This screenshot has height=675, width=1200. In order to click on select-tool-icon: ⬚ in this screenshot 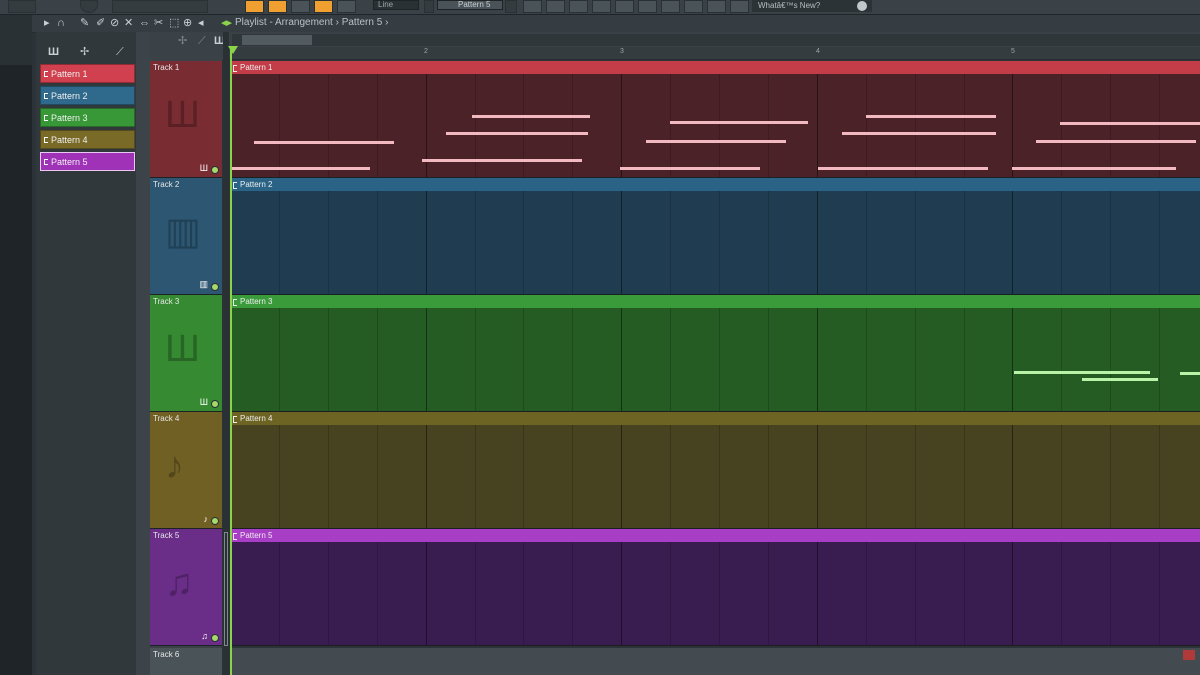, I will do `click(174, 23)`.